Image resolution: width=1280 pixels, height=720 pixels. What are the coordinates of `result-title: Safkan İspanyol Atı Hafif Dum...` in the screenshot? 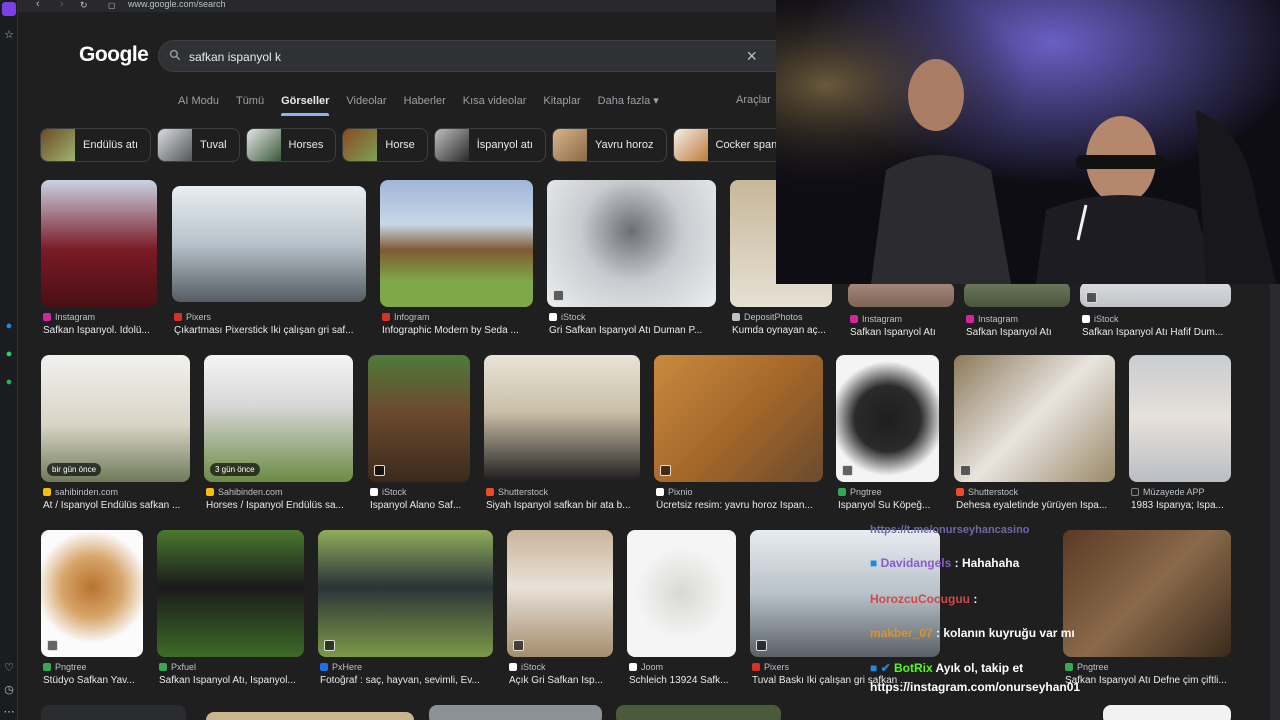 It's located at (1157, 332).